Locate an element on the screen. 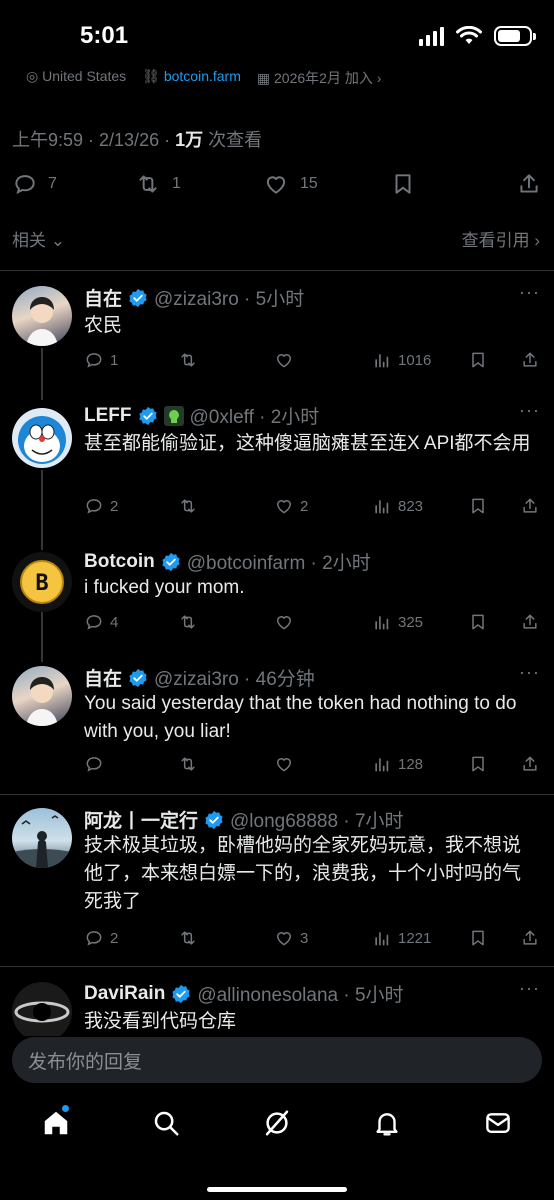 The image size is (554, 1200). views-button: 1016 is located at coordinates (401, 360).